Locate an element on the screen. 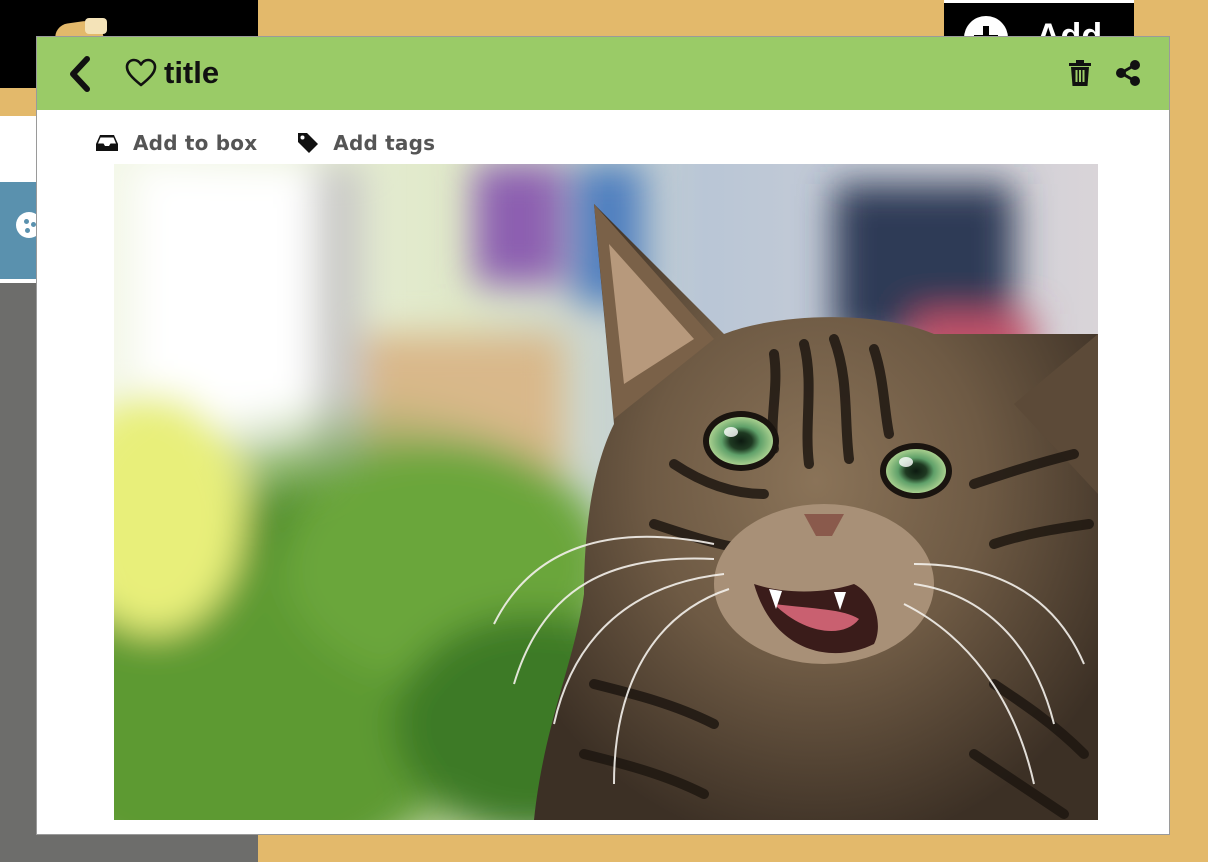 This screenshot has height=862, width=1208. item-actions: Add to box Add tags is located at coordinates (285, 143).